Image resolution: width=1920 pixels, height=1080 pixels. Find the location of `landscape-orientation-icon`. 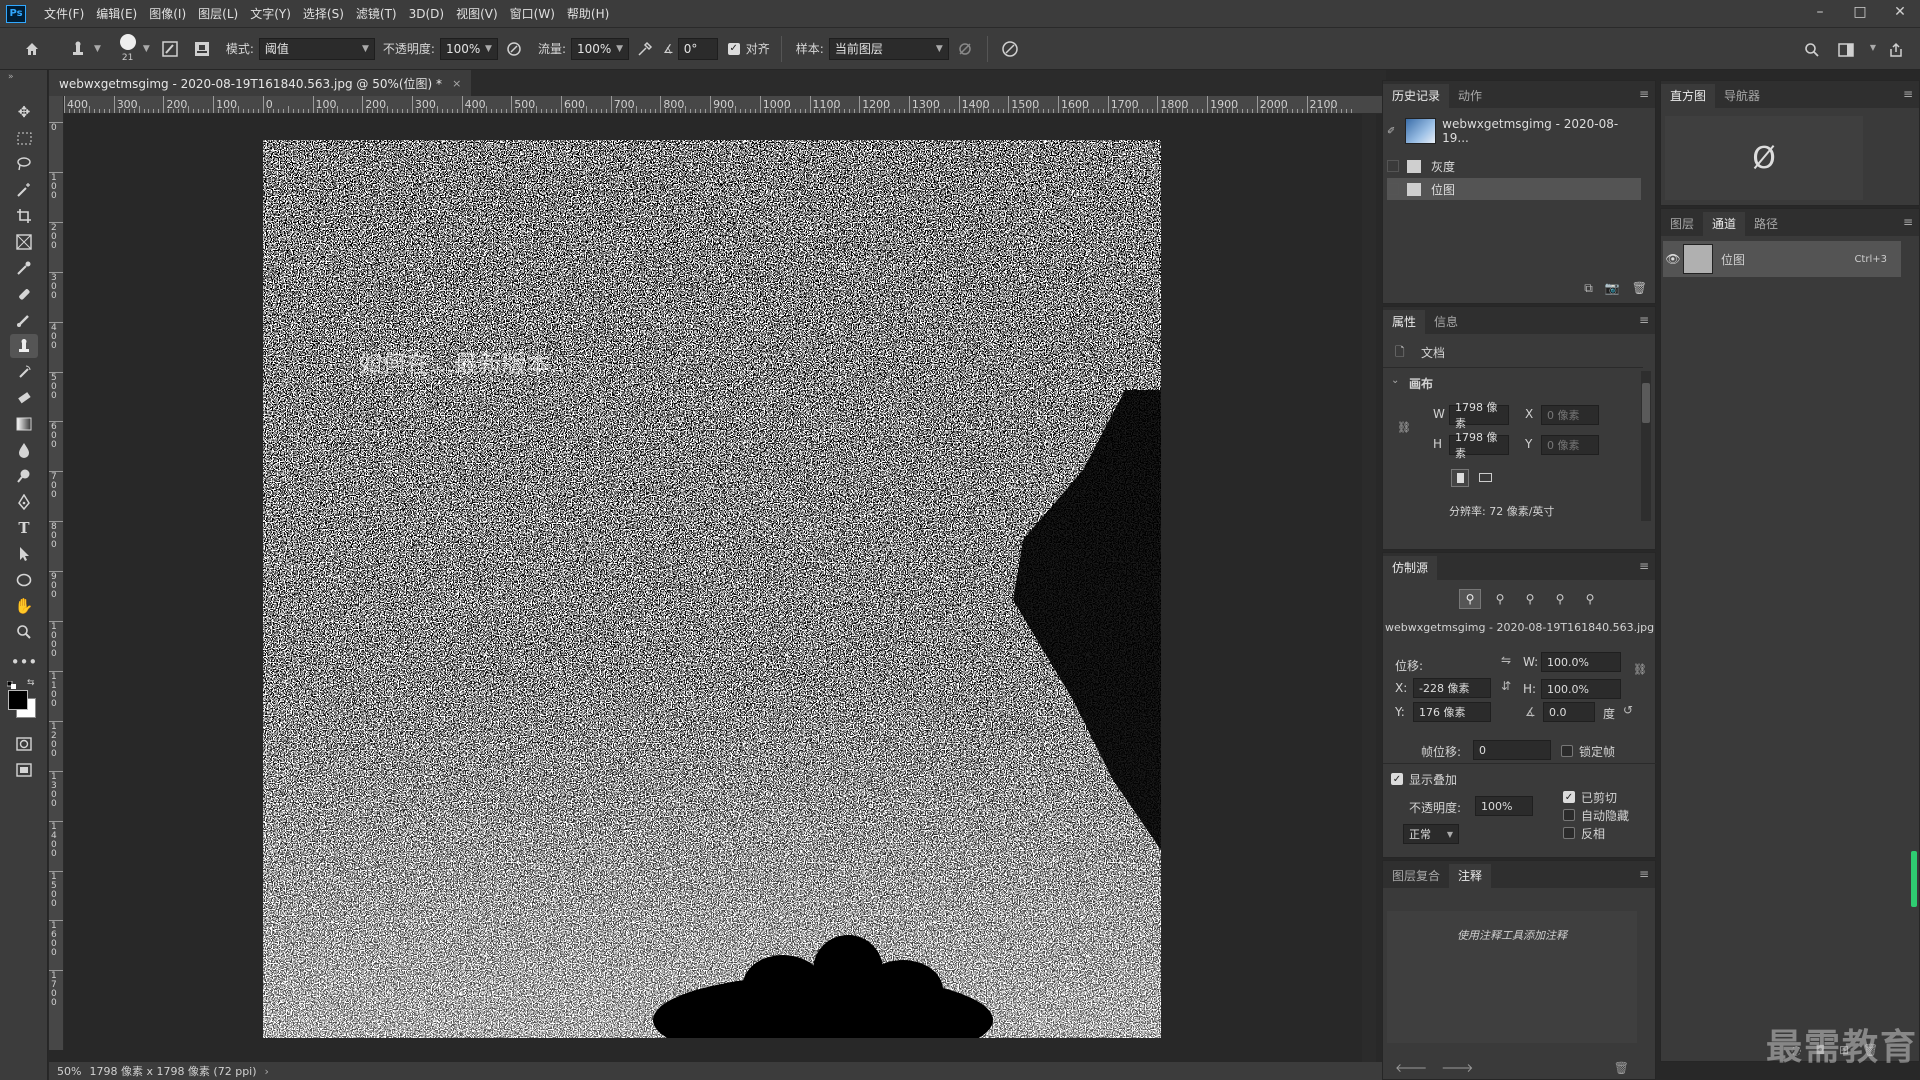

landscape-orientation-icon is located at coordinates (1486, 478).